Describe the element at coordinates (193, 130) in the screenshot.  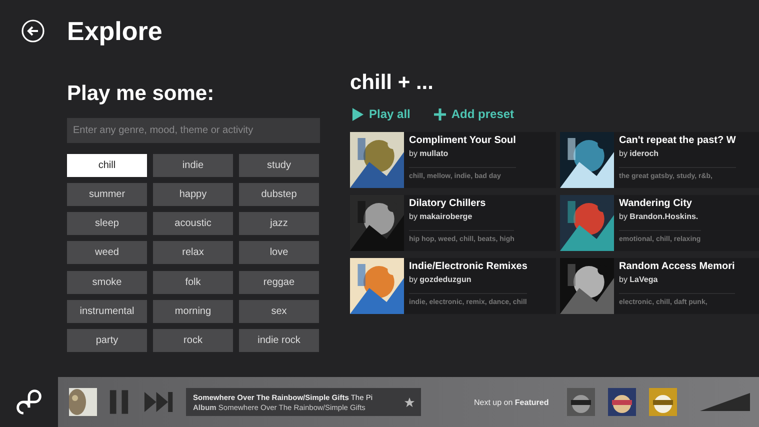
I see `search-field: Enter any genre, mood, theme or activity` at that location.